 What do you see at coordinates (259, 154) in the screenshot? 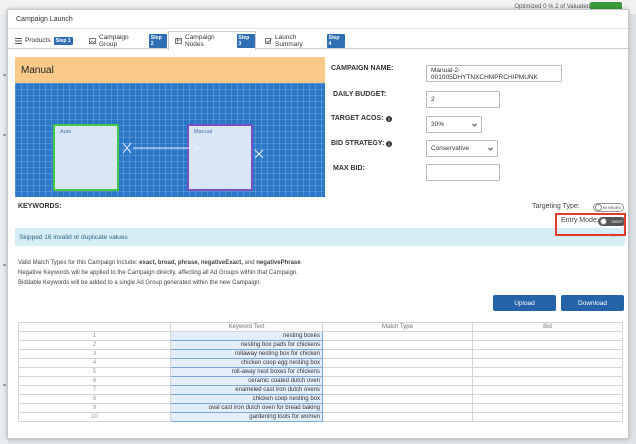
I see `connector-handle-icon` at bounding box center [259, 154].